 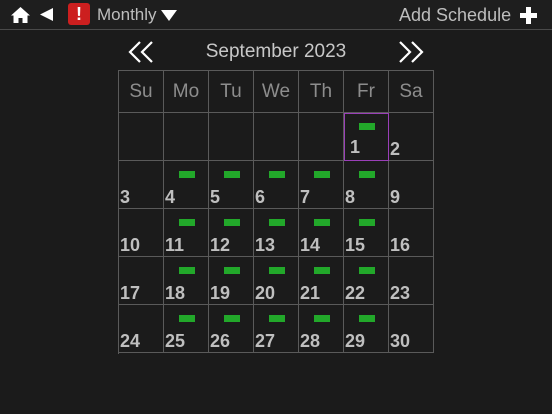 I want to click on day-cell: 25, so click(x=186, y=329).